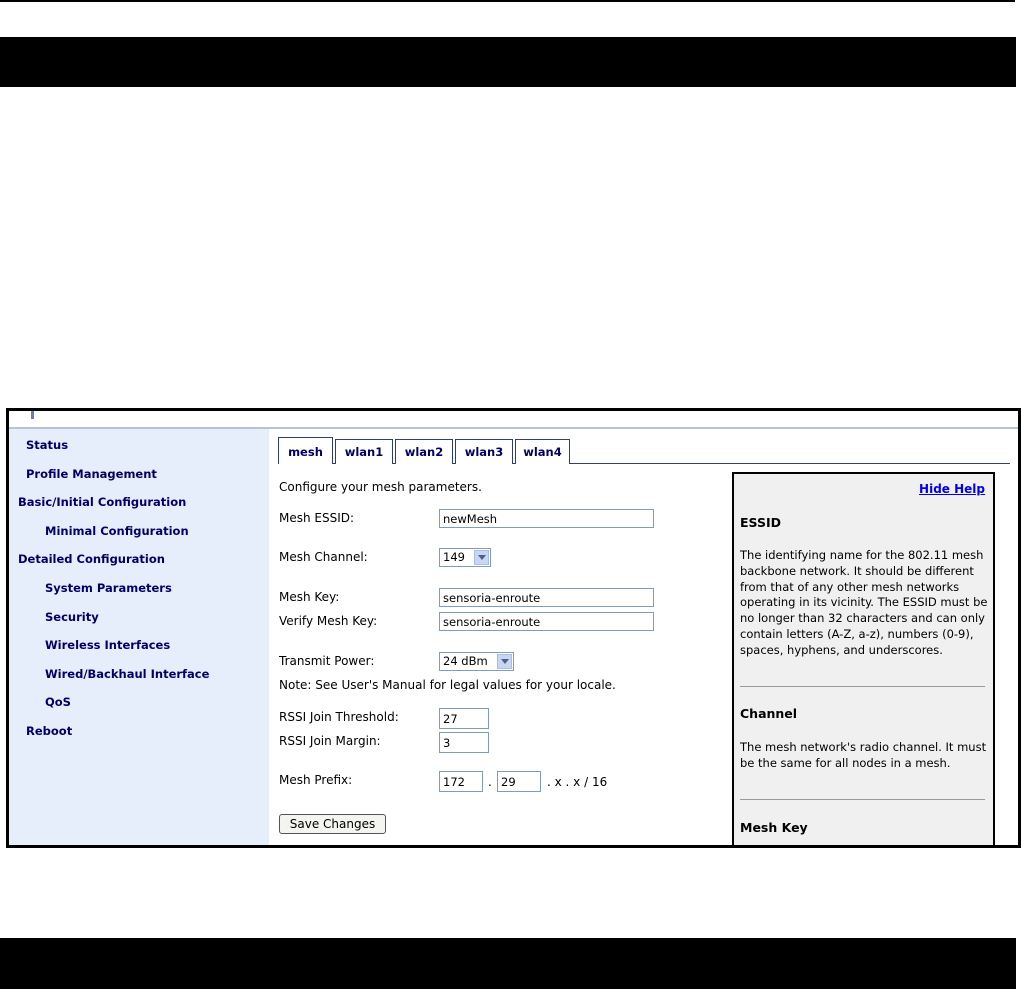 The image size is (1021, 989). I want to click on top-banner, so click(508, 62).